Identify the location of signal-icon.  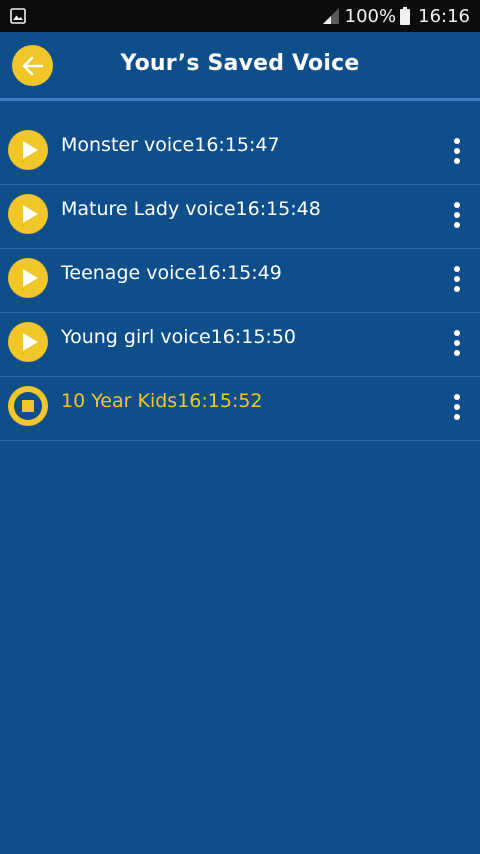
(330, 16).